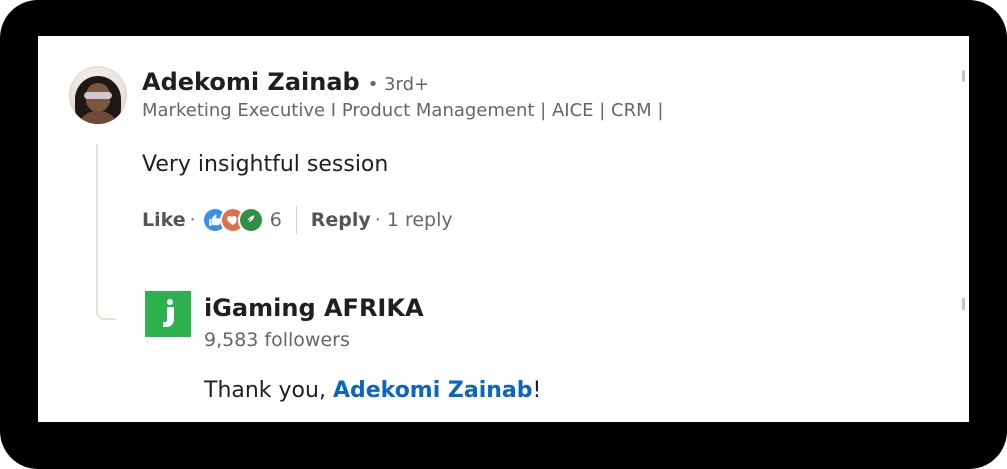 The width and height of the screenshot is (1007, 469). Describe the element at coordinates (537, 390) in the screenshot. I see `reply-text-suffix: !` at that location.